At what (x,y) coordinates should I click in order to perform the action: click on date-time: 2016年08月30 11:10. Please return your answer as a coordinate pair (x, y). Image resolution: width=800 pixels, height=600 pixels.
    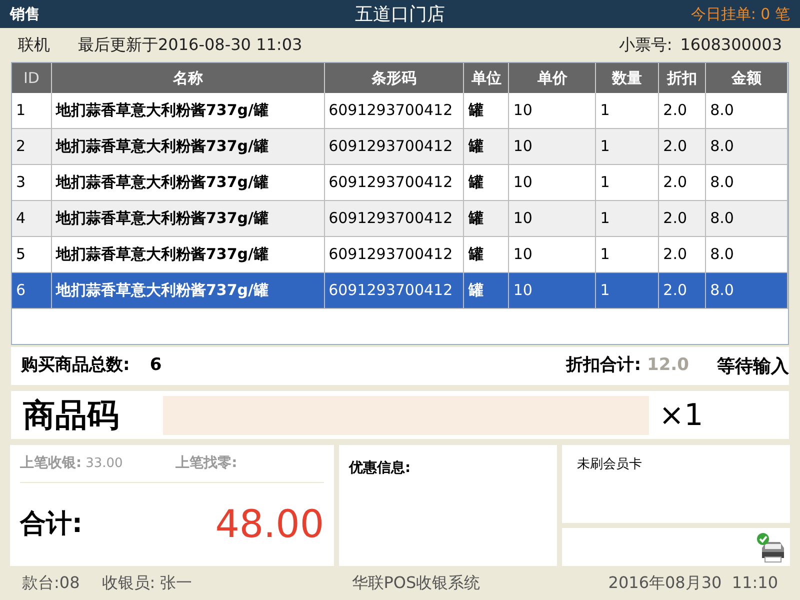
    Looking at the image, I should click on (693, 583).